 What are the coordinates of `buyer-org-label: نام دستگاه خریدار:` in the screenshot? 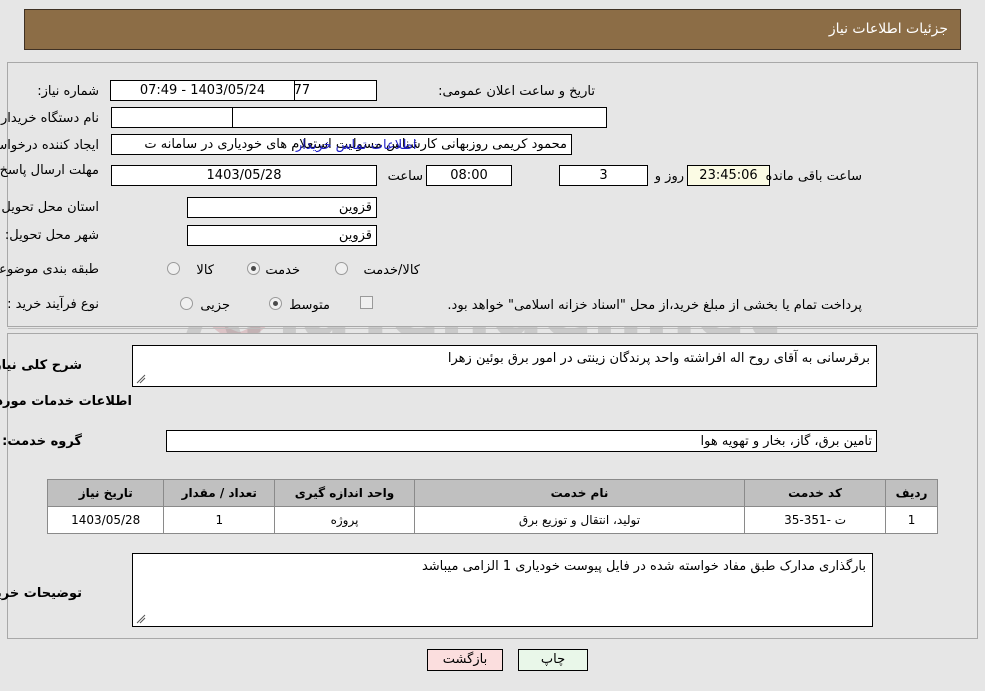 It's located at (49, 118).